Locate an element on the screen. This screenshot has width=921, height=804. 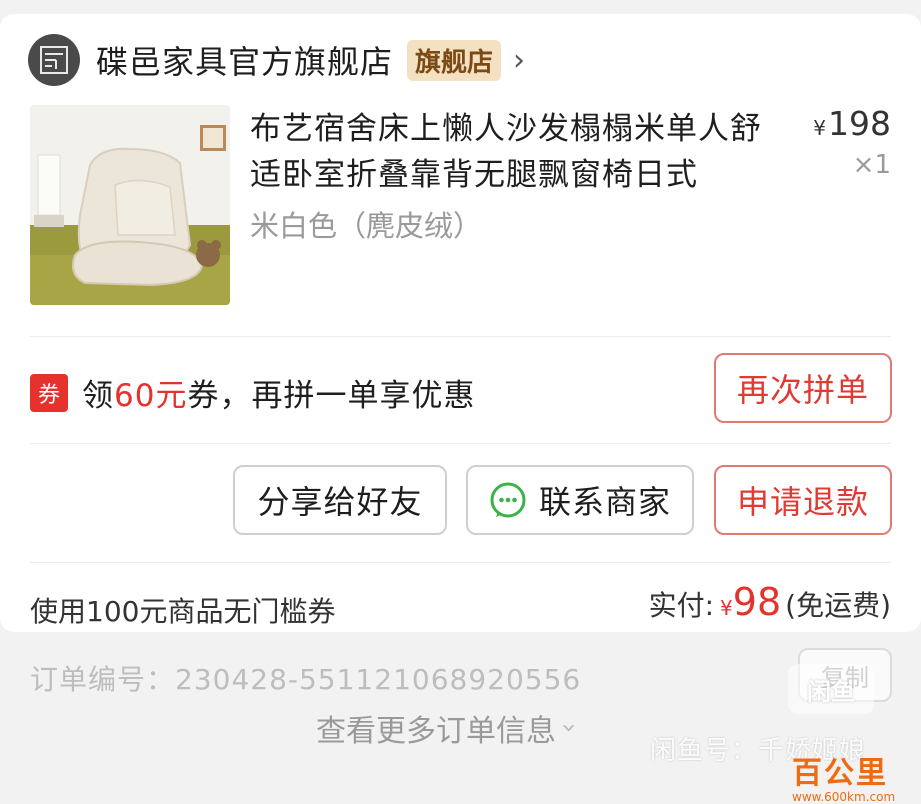
product-image is located at coordinates (130, 205).